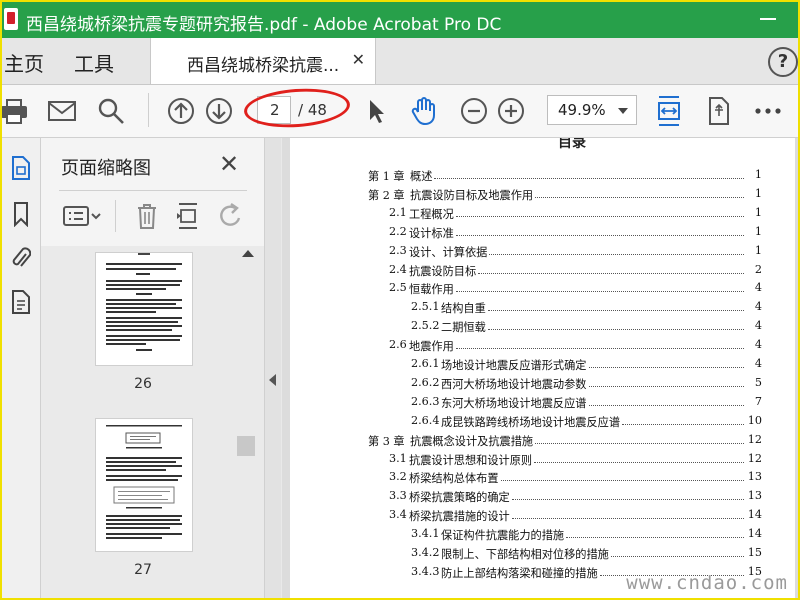  Describe the element at coordinates (398, 345) in the screenshot. I see `toc-number: 2.6` at that location.